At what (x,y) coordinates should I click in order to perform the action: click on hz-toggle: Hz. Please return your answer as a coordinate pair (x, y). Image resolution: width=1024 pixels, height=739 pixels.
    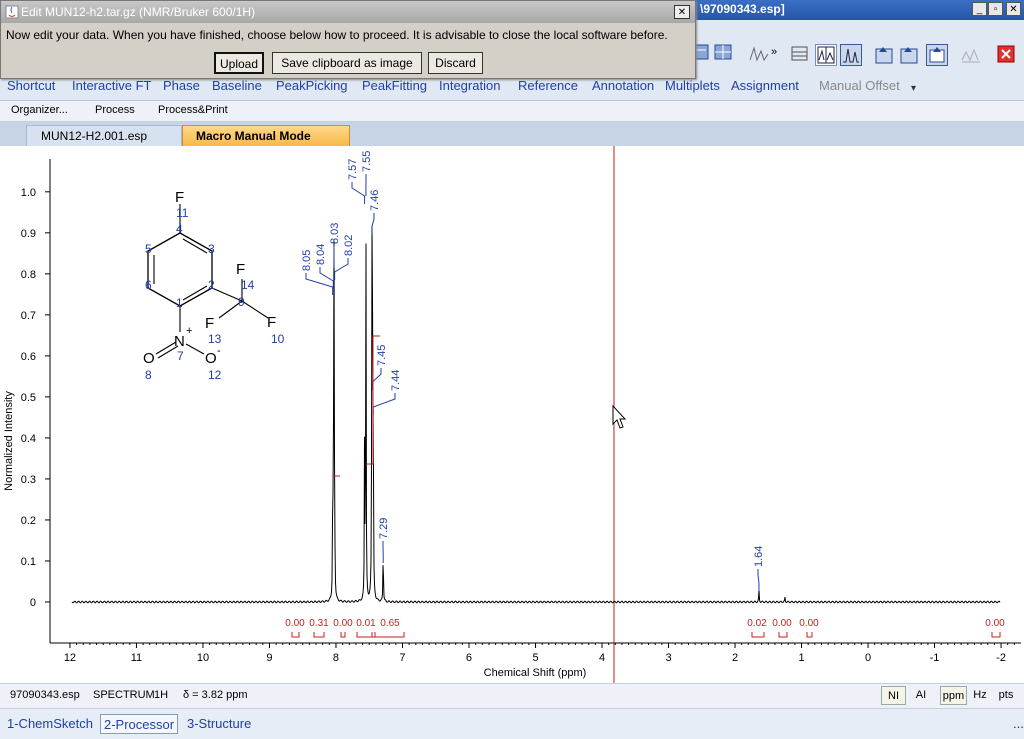
    Looking at the image, I should click on (980, 695).